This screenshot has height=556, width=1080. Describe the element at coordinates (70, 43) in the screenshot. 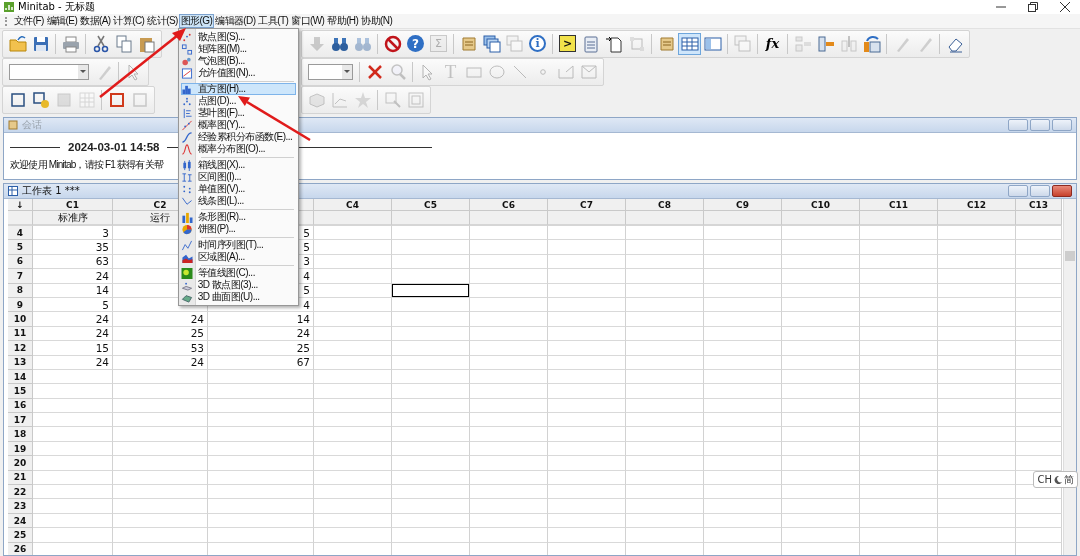

I see `printer-icon` at that location.